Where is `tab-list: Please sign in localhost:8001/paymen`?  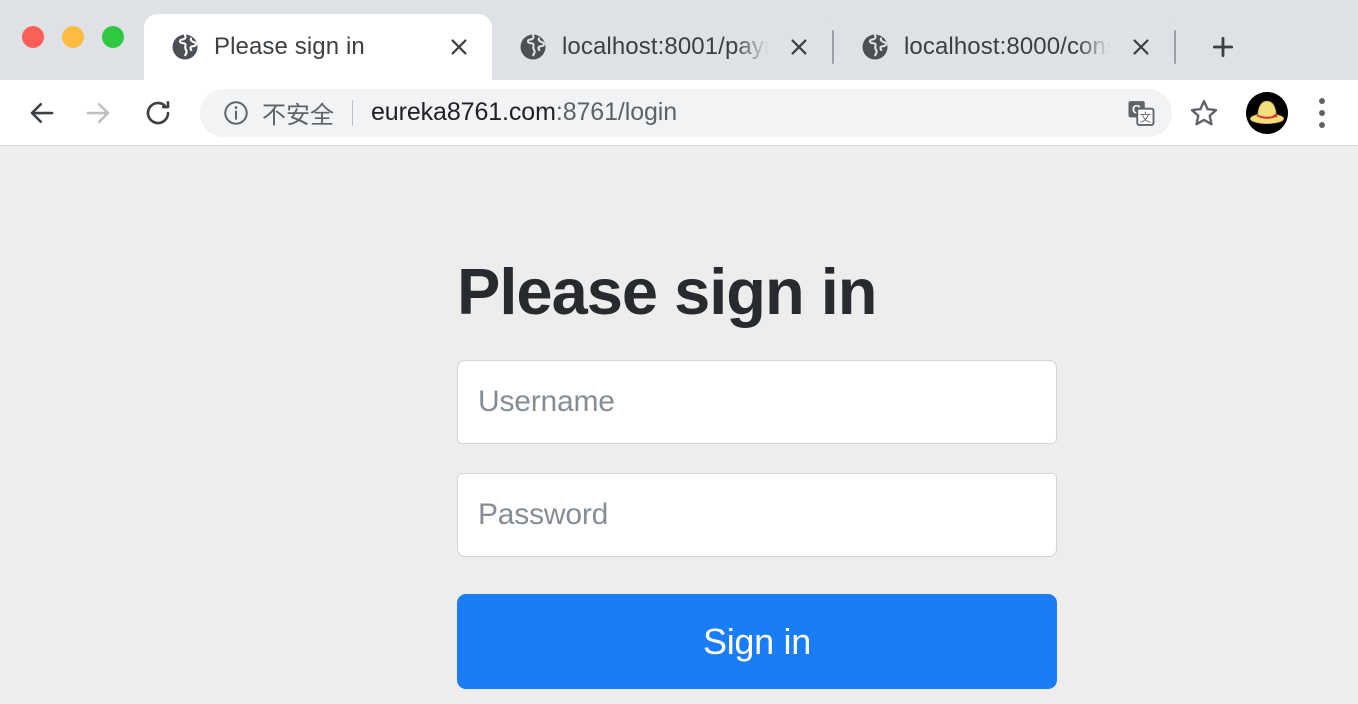
tab-list: Please sign in localhost:8001/paymen is located at coordinates (751, 40).